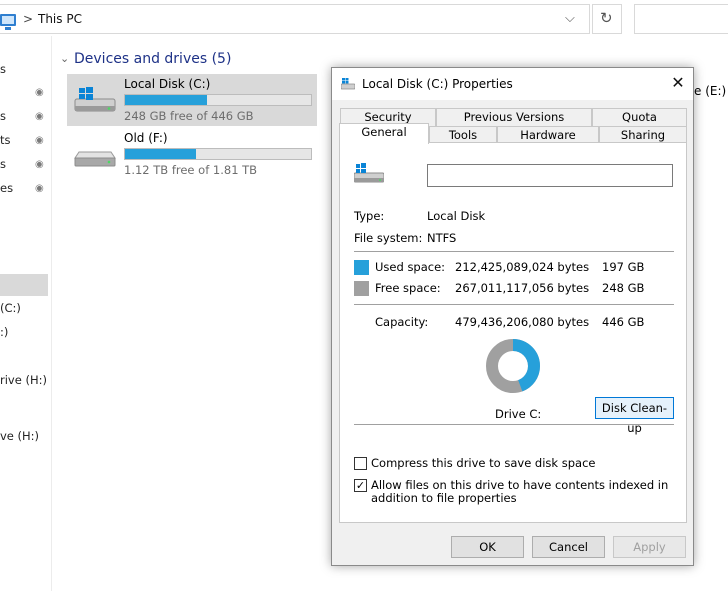 Image resolution: width=728 pixels, height=591 pixels. I want to click on chevron-down-icon: ⌄, so click(64, 58).